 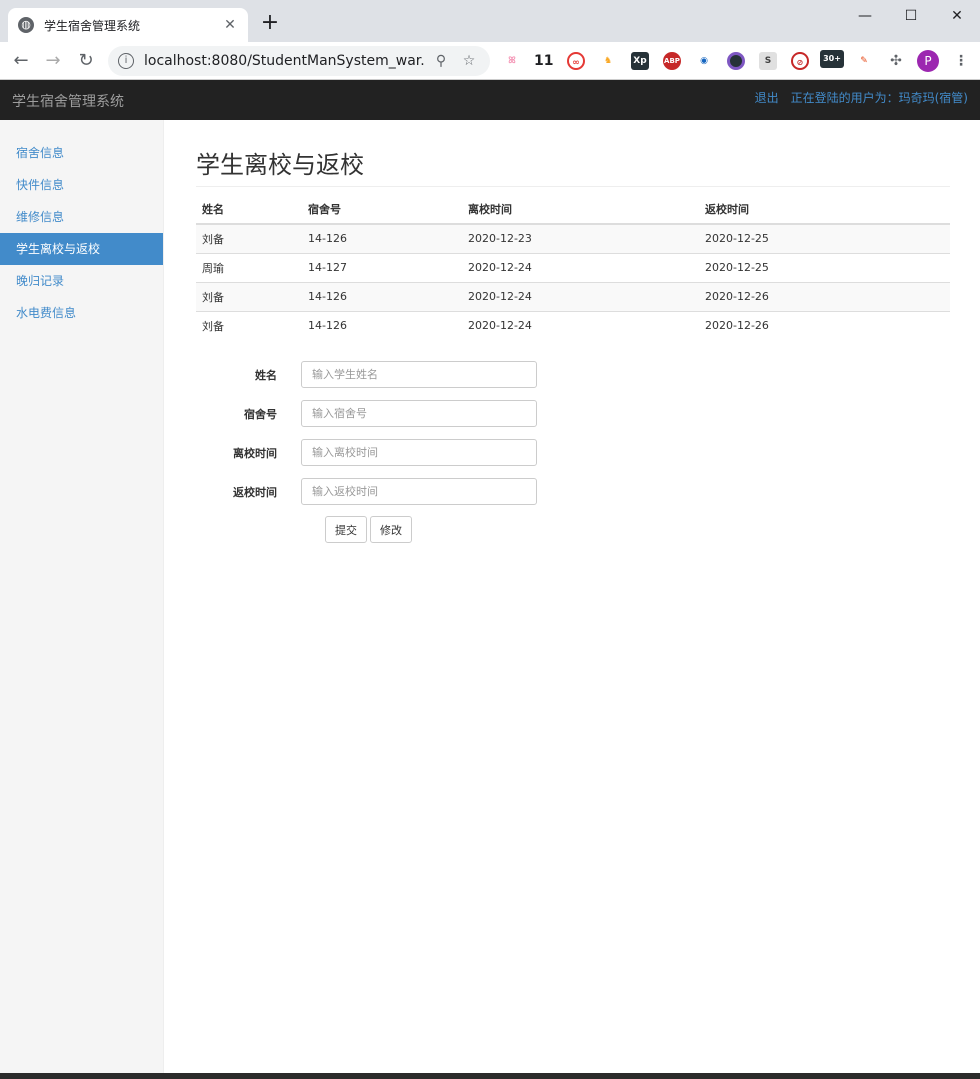 What do you see at coordinates (879, 97) in the screenshot?
I see `current-user-link: 正在登陆的用户为：玛奇玛(宿管)` at bounding box center [879, 97].